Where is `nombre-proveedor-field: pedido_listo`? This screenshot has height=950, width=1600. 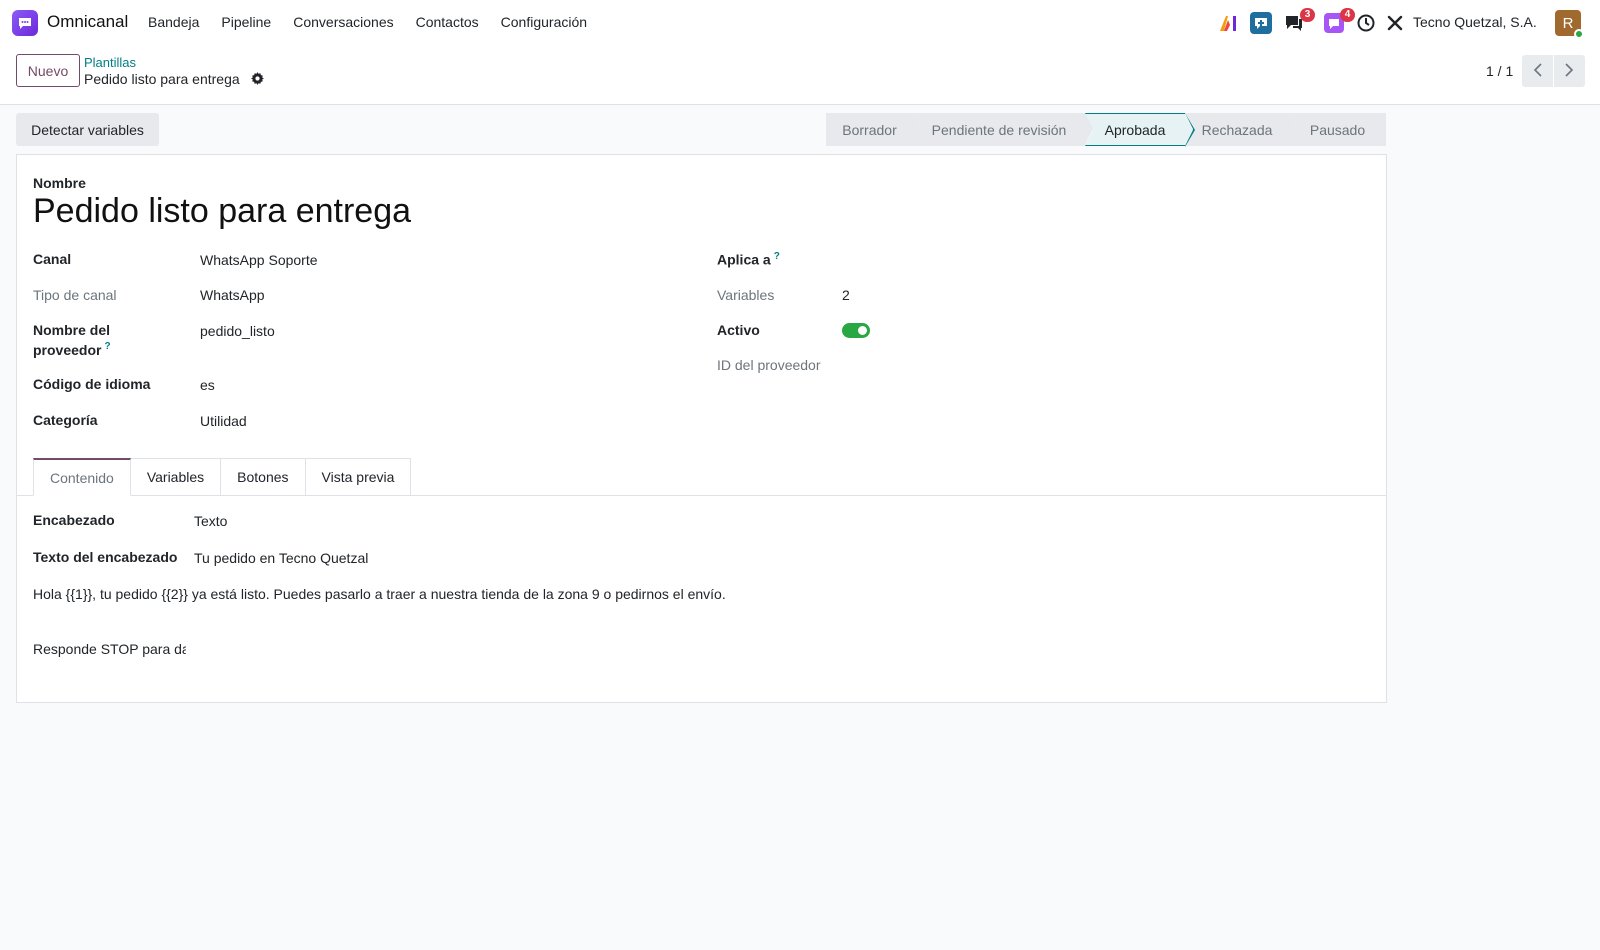 nombre-proveedor-field: pedido_listo is located at coordinates (237, 331).